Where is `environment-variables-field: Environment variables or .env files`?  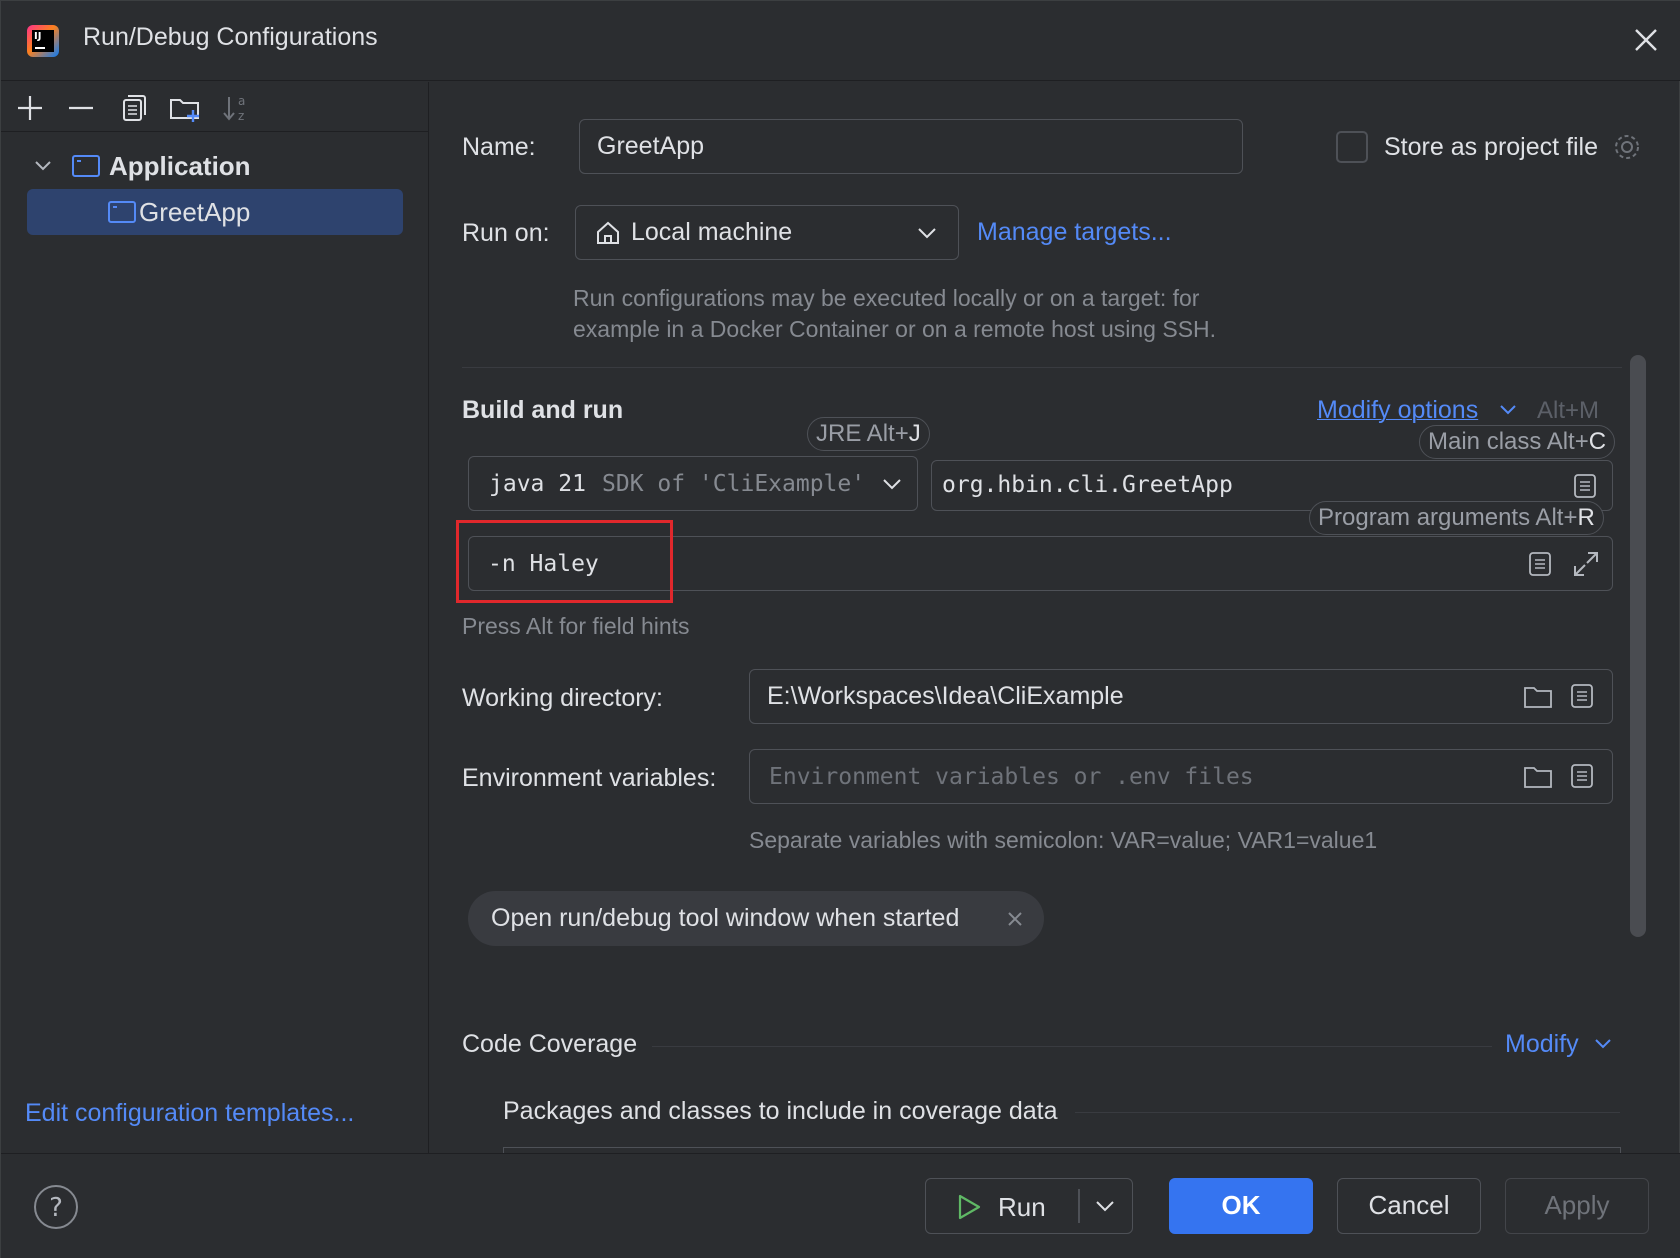
environment-variables-field: Environment variables or .env files is located at coordinates (1181, 776).